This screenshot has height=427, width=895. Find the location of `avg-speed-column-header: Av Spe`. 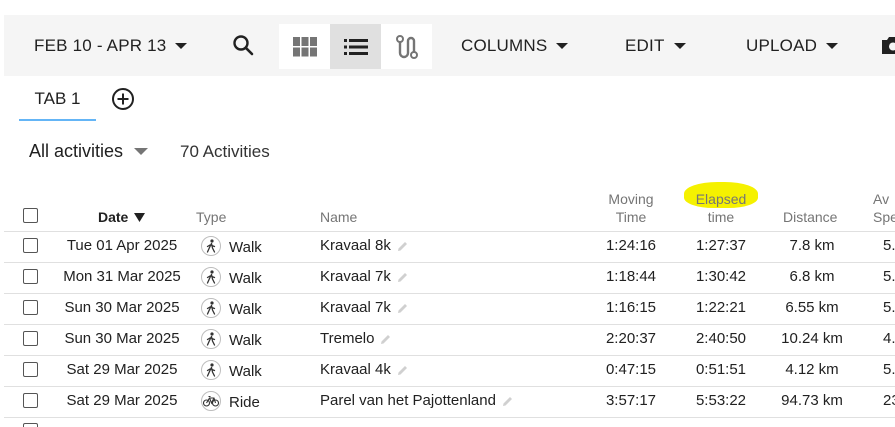

avg-speed-column-header: Av Spe is located at coordinates (884, 208).